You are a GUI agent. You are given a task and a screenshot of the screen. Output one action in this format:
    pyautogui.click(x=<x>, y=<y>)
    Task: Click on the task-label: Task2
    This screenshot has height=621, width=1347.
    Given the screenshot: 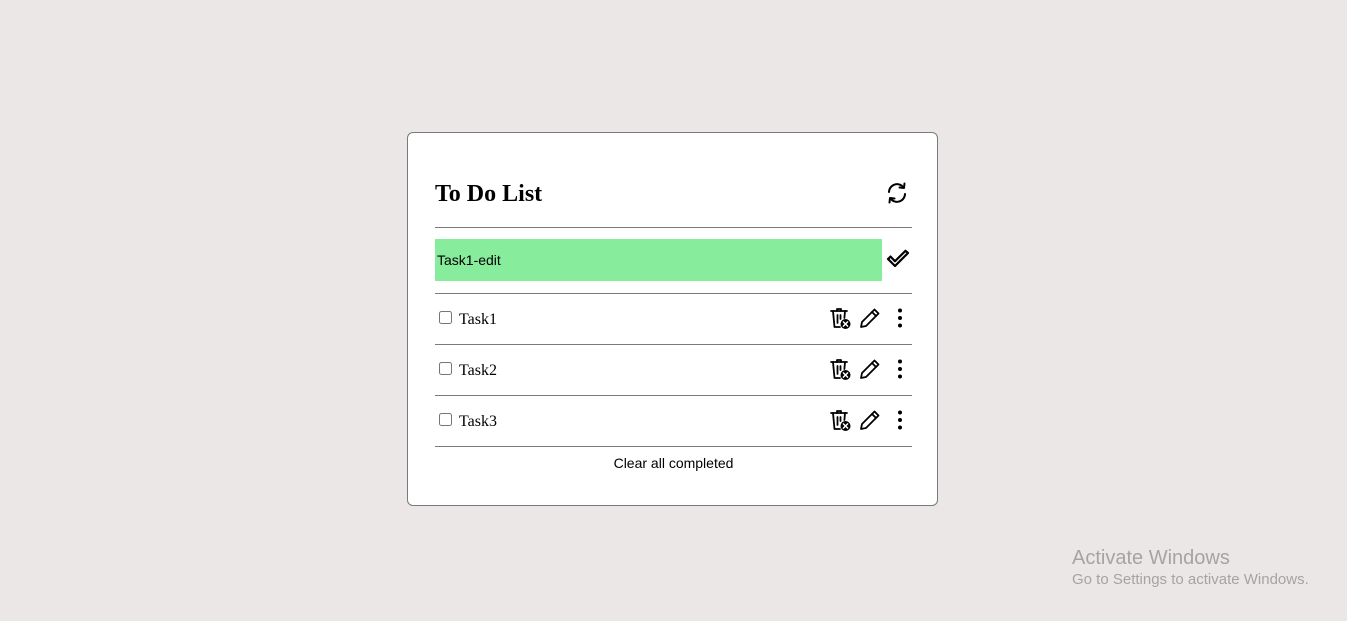 What is the action you would take?
    pyautogui.click(x=478, y=370)
    